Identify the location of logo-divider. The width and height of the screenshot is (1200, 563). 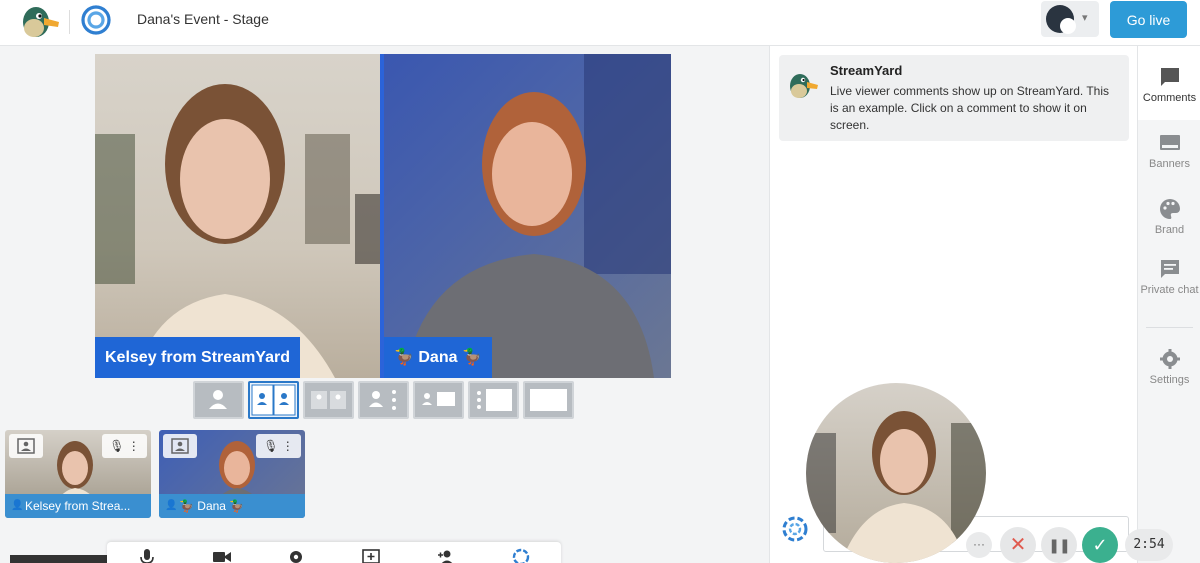
(69, 22).